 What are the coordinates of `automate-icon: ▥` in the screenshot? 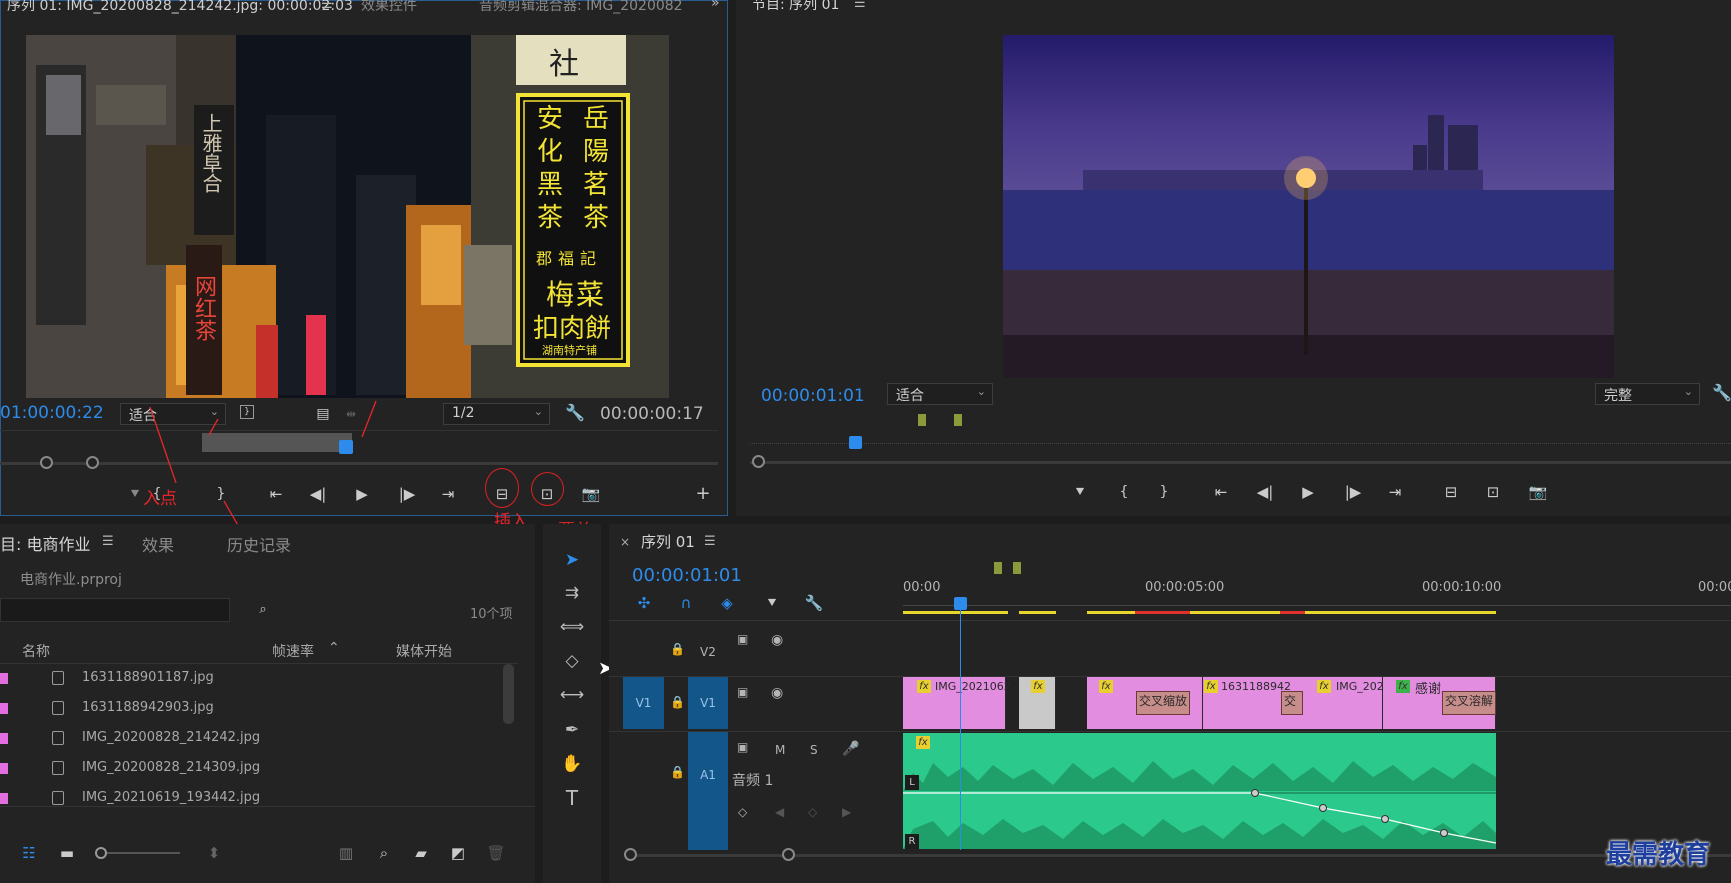 It's located at (346, 853).